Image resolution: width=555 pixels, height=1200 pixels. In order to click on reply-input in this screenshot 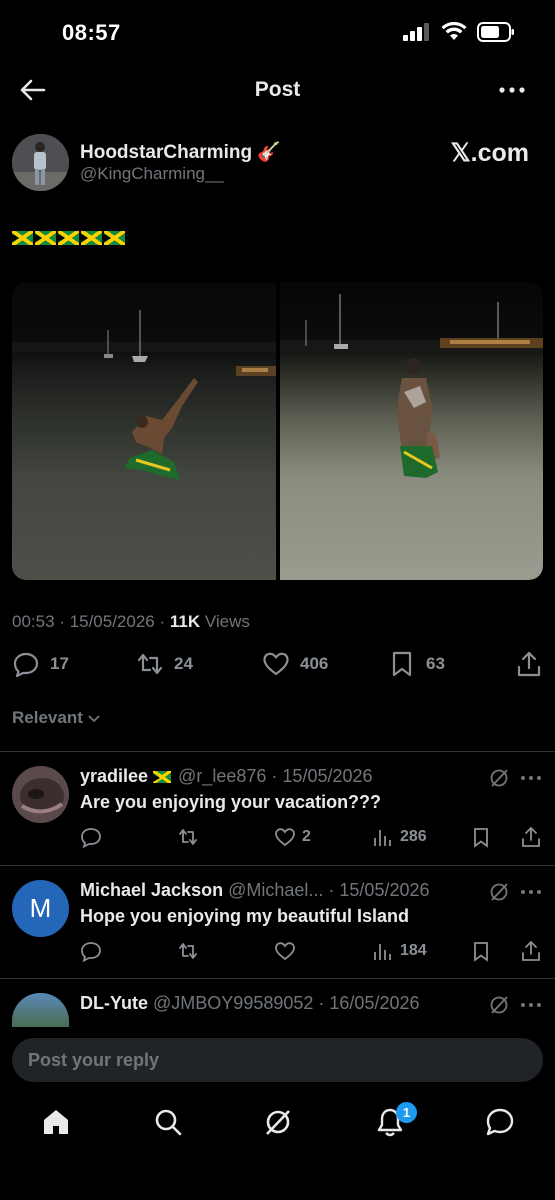, I will do `click(277, 1060)`.